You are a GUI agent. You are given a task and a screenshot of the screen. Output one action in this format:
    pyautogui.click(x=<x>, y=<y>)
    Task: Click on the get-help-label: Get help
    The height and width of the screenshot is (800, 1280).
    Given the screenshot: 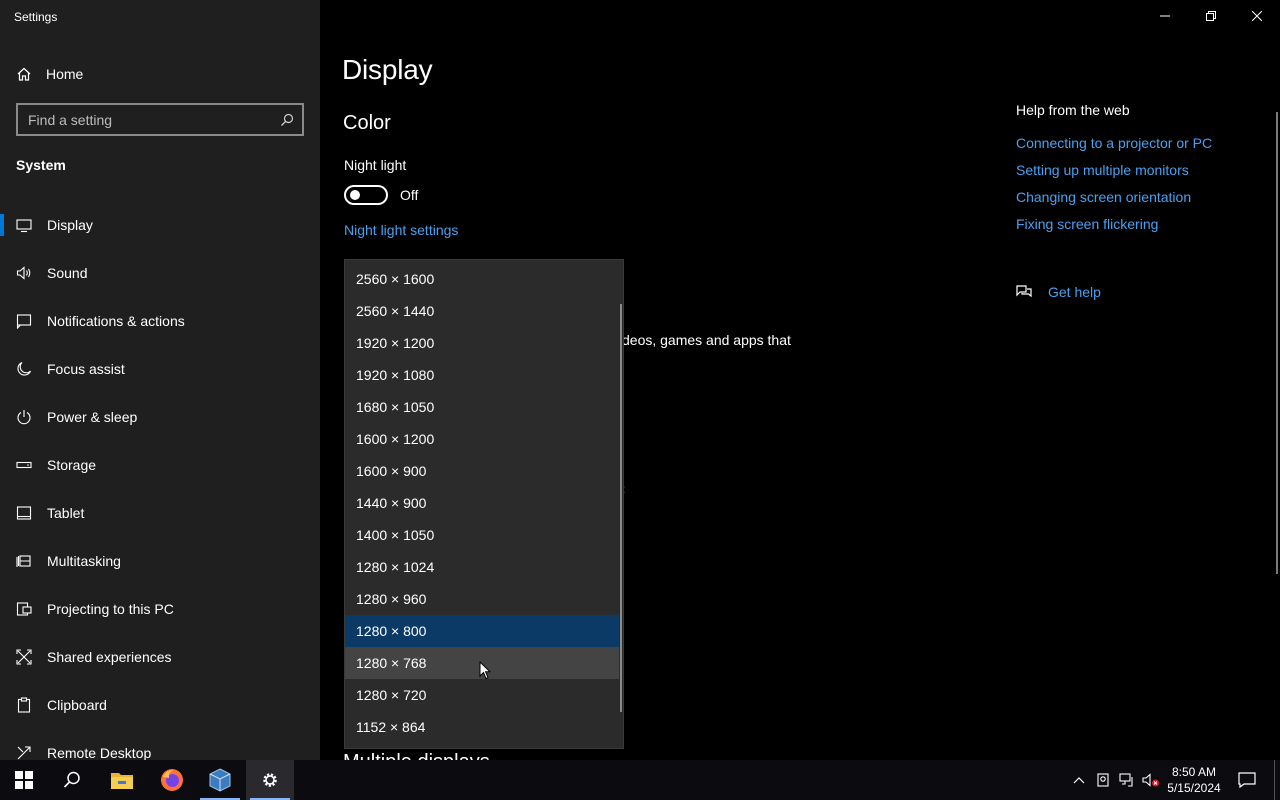 What is the action you would take?
    pyautogui.click(x=1074, y=292)
    